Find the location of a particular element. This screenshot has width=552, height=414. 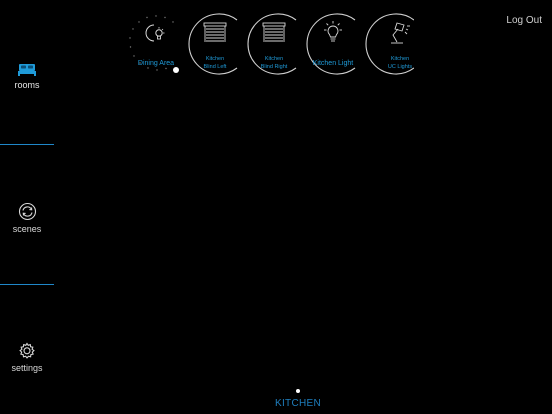

room-name: KITCHEN is located at coordinates (298, 403).